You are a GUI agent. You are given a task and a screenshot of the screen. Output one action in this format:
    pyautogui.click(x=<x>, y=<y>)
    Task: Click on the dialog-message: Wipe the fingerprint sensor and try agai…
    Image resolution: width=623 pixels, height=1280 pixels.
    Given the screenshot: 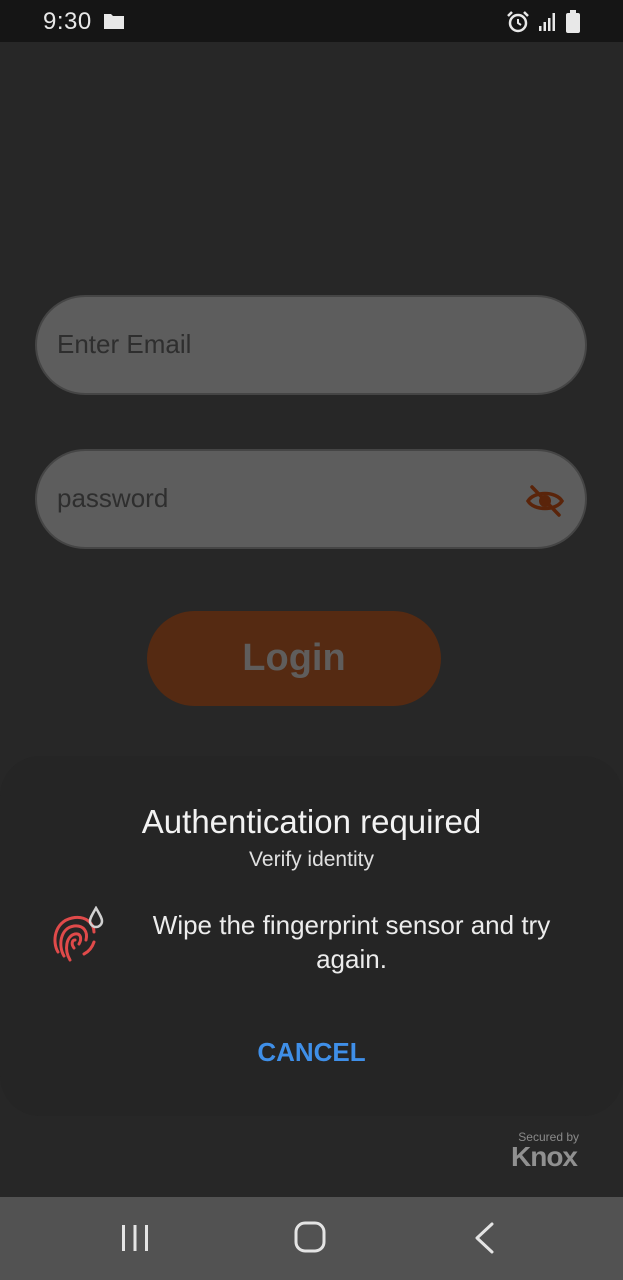 What is the action you would take?
    pyautogui.click(x=351, y=942)
    